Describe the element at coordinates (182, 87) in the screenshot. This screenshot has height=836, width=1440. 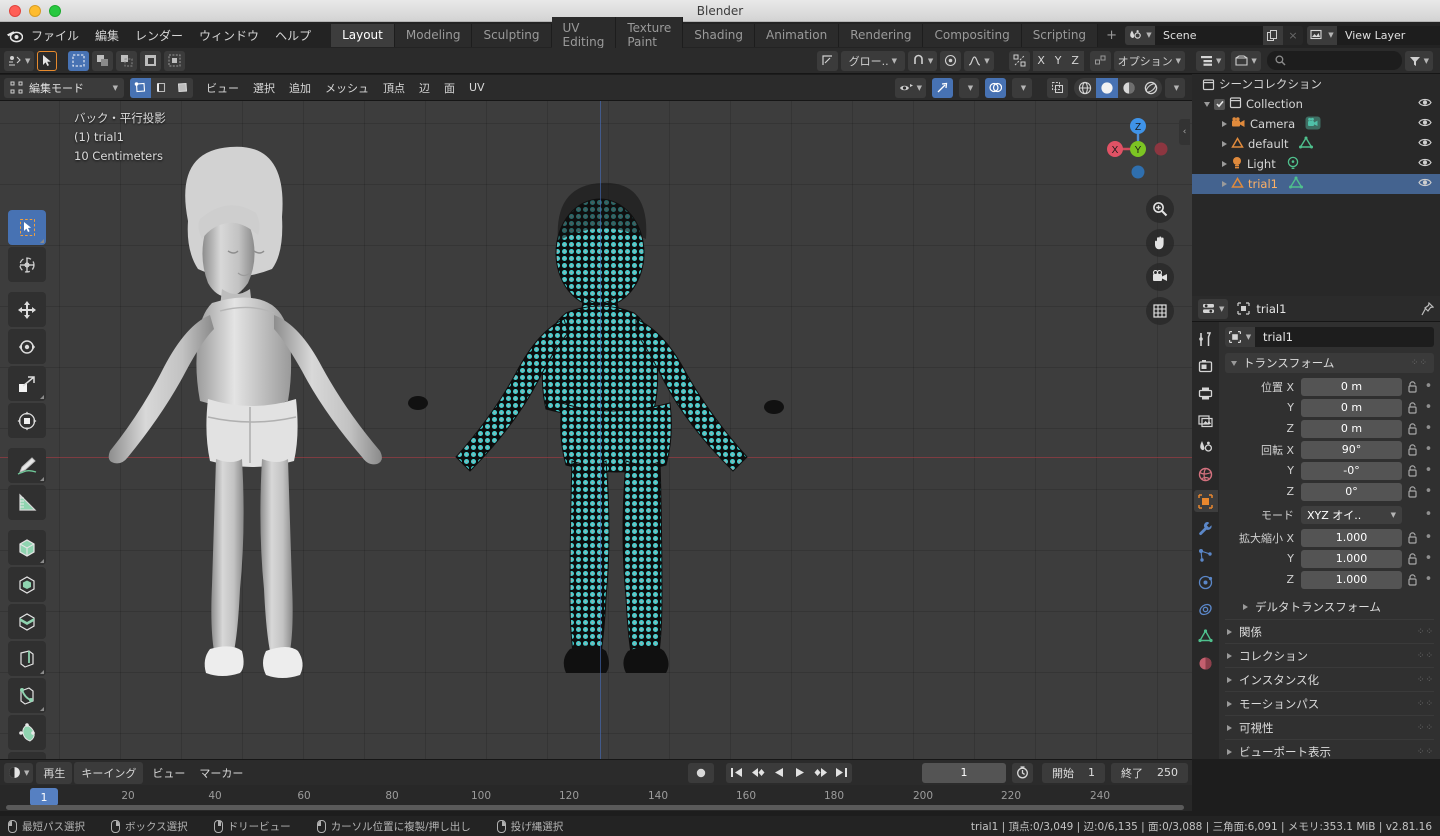
I see `face-select-button` at that location.